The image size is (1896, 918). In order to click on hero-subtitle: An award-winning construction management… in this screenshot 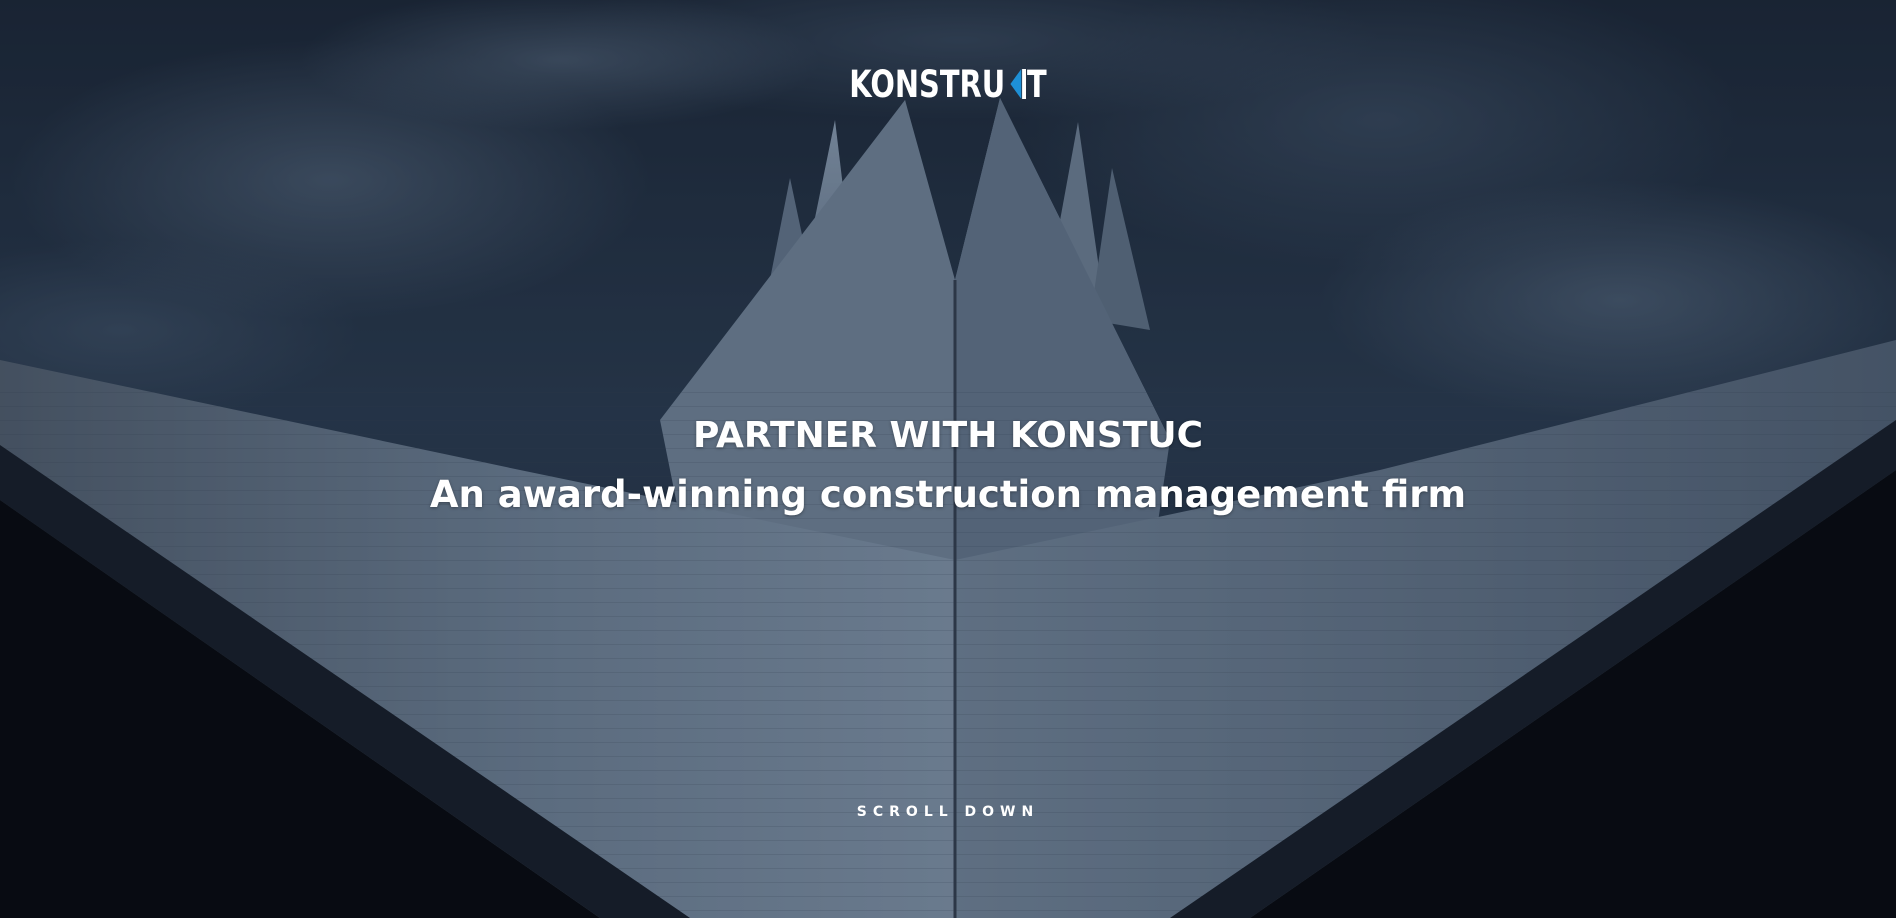, I will do `click(948, 494)`.